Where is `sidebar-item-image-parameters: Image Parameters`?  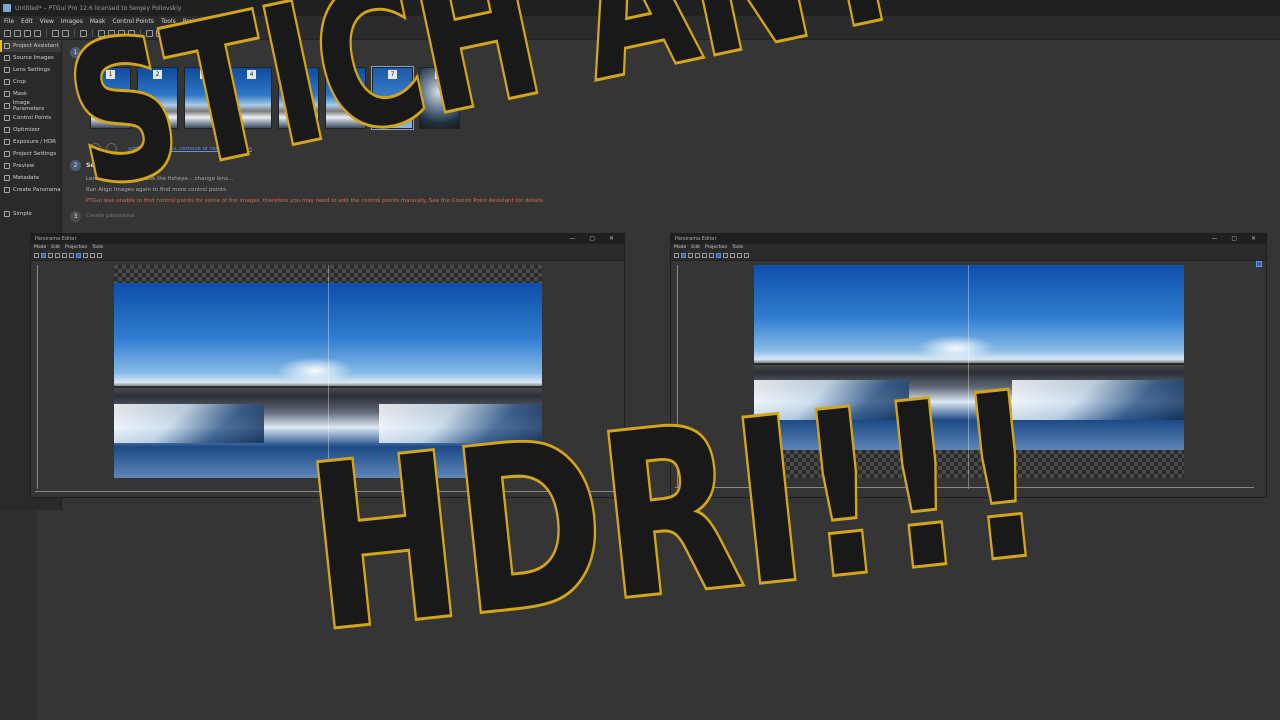 sidebar-item-image-parameters: Image Parameters is located at coordinates (30, 106).